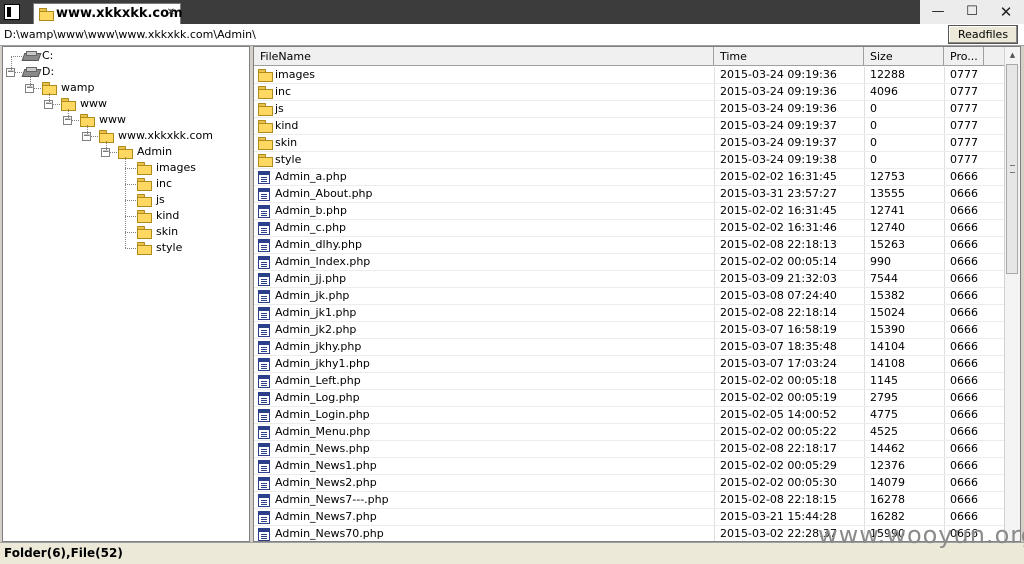 The image size is (1024, 564). Describe the element at coordinates (629, 296) in the screenshot. I see `table-row: Admin_jk.php 2015-03-08 07:24:40 15382 0666` at that location.